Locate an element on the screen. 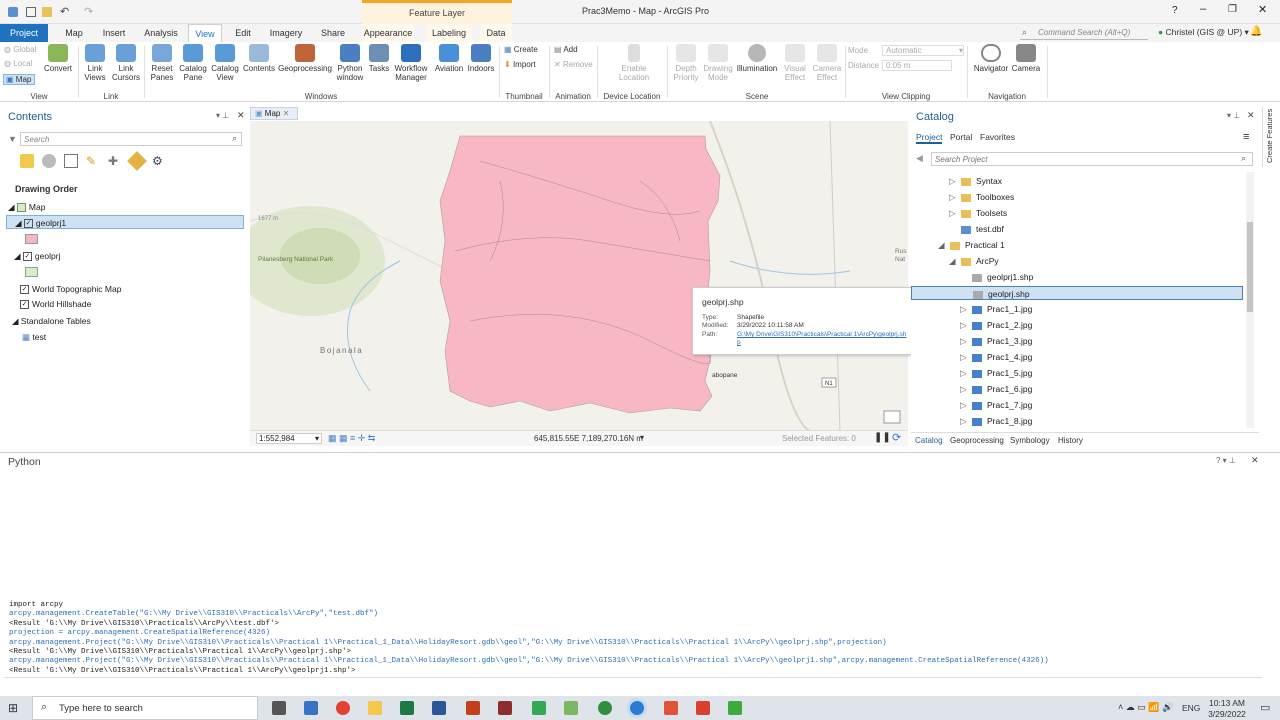 The image size is (1280, 720). map-tab-close-icon: ✕ is located at coordinates (285, 113).